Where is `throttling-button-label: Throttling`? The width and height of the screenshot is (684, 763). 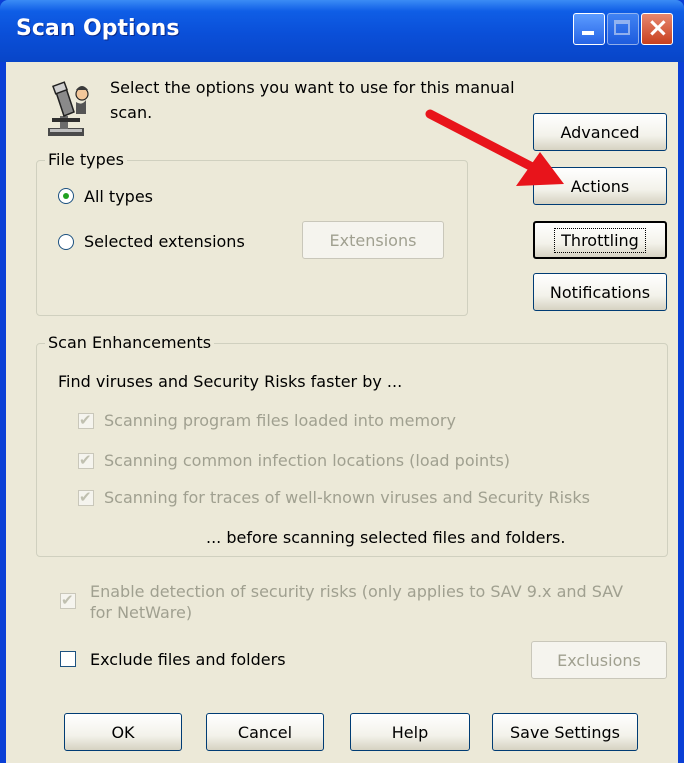 throttling-button-label: Throttling is located at coordinates (600, 240).